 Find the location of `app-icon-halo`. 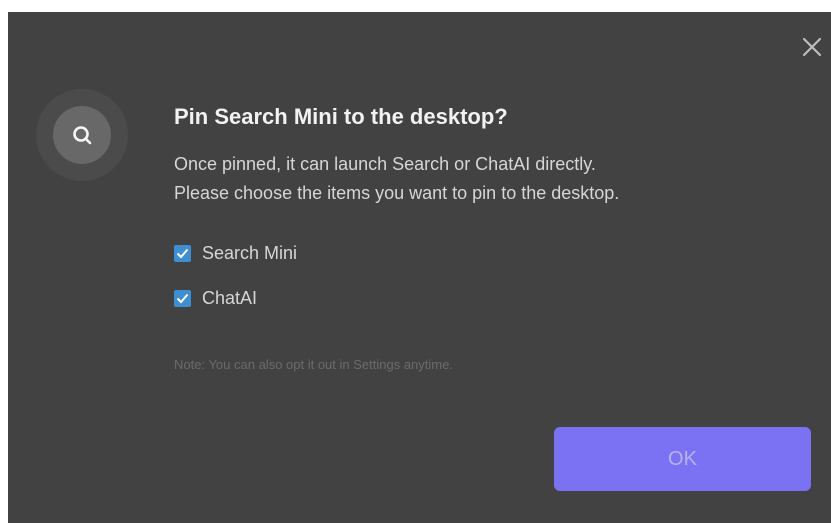

app-icon-halo is located at coordinates (82, 135).